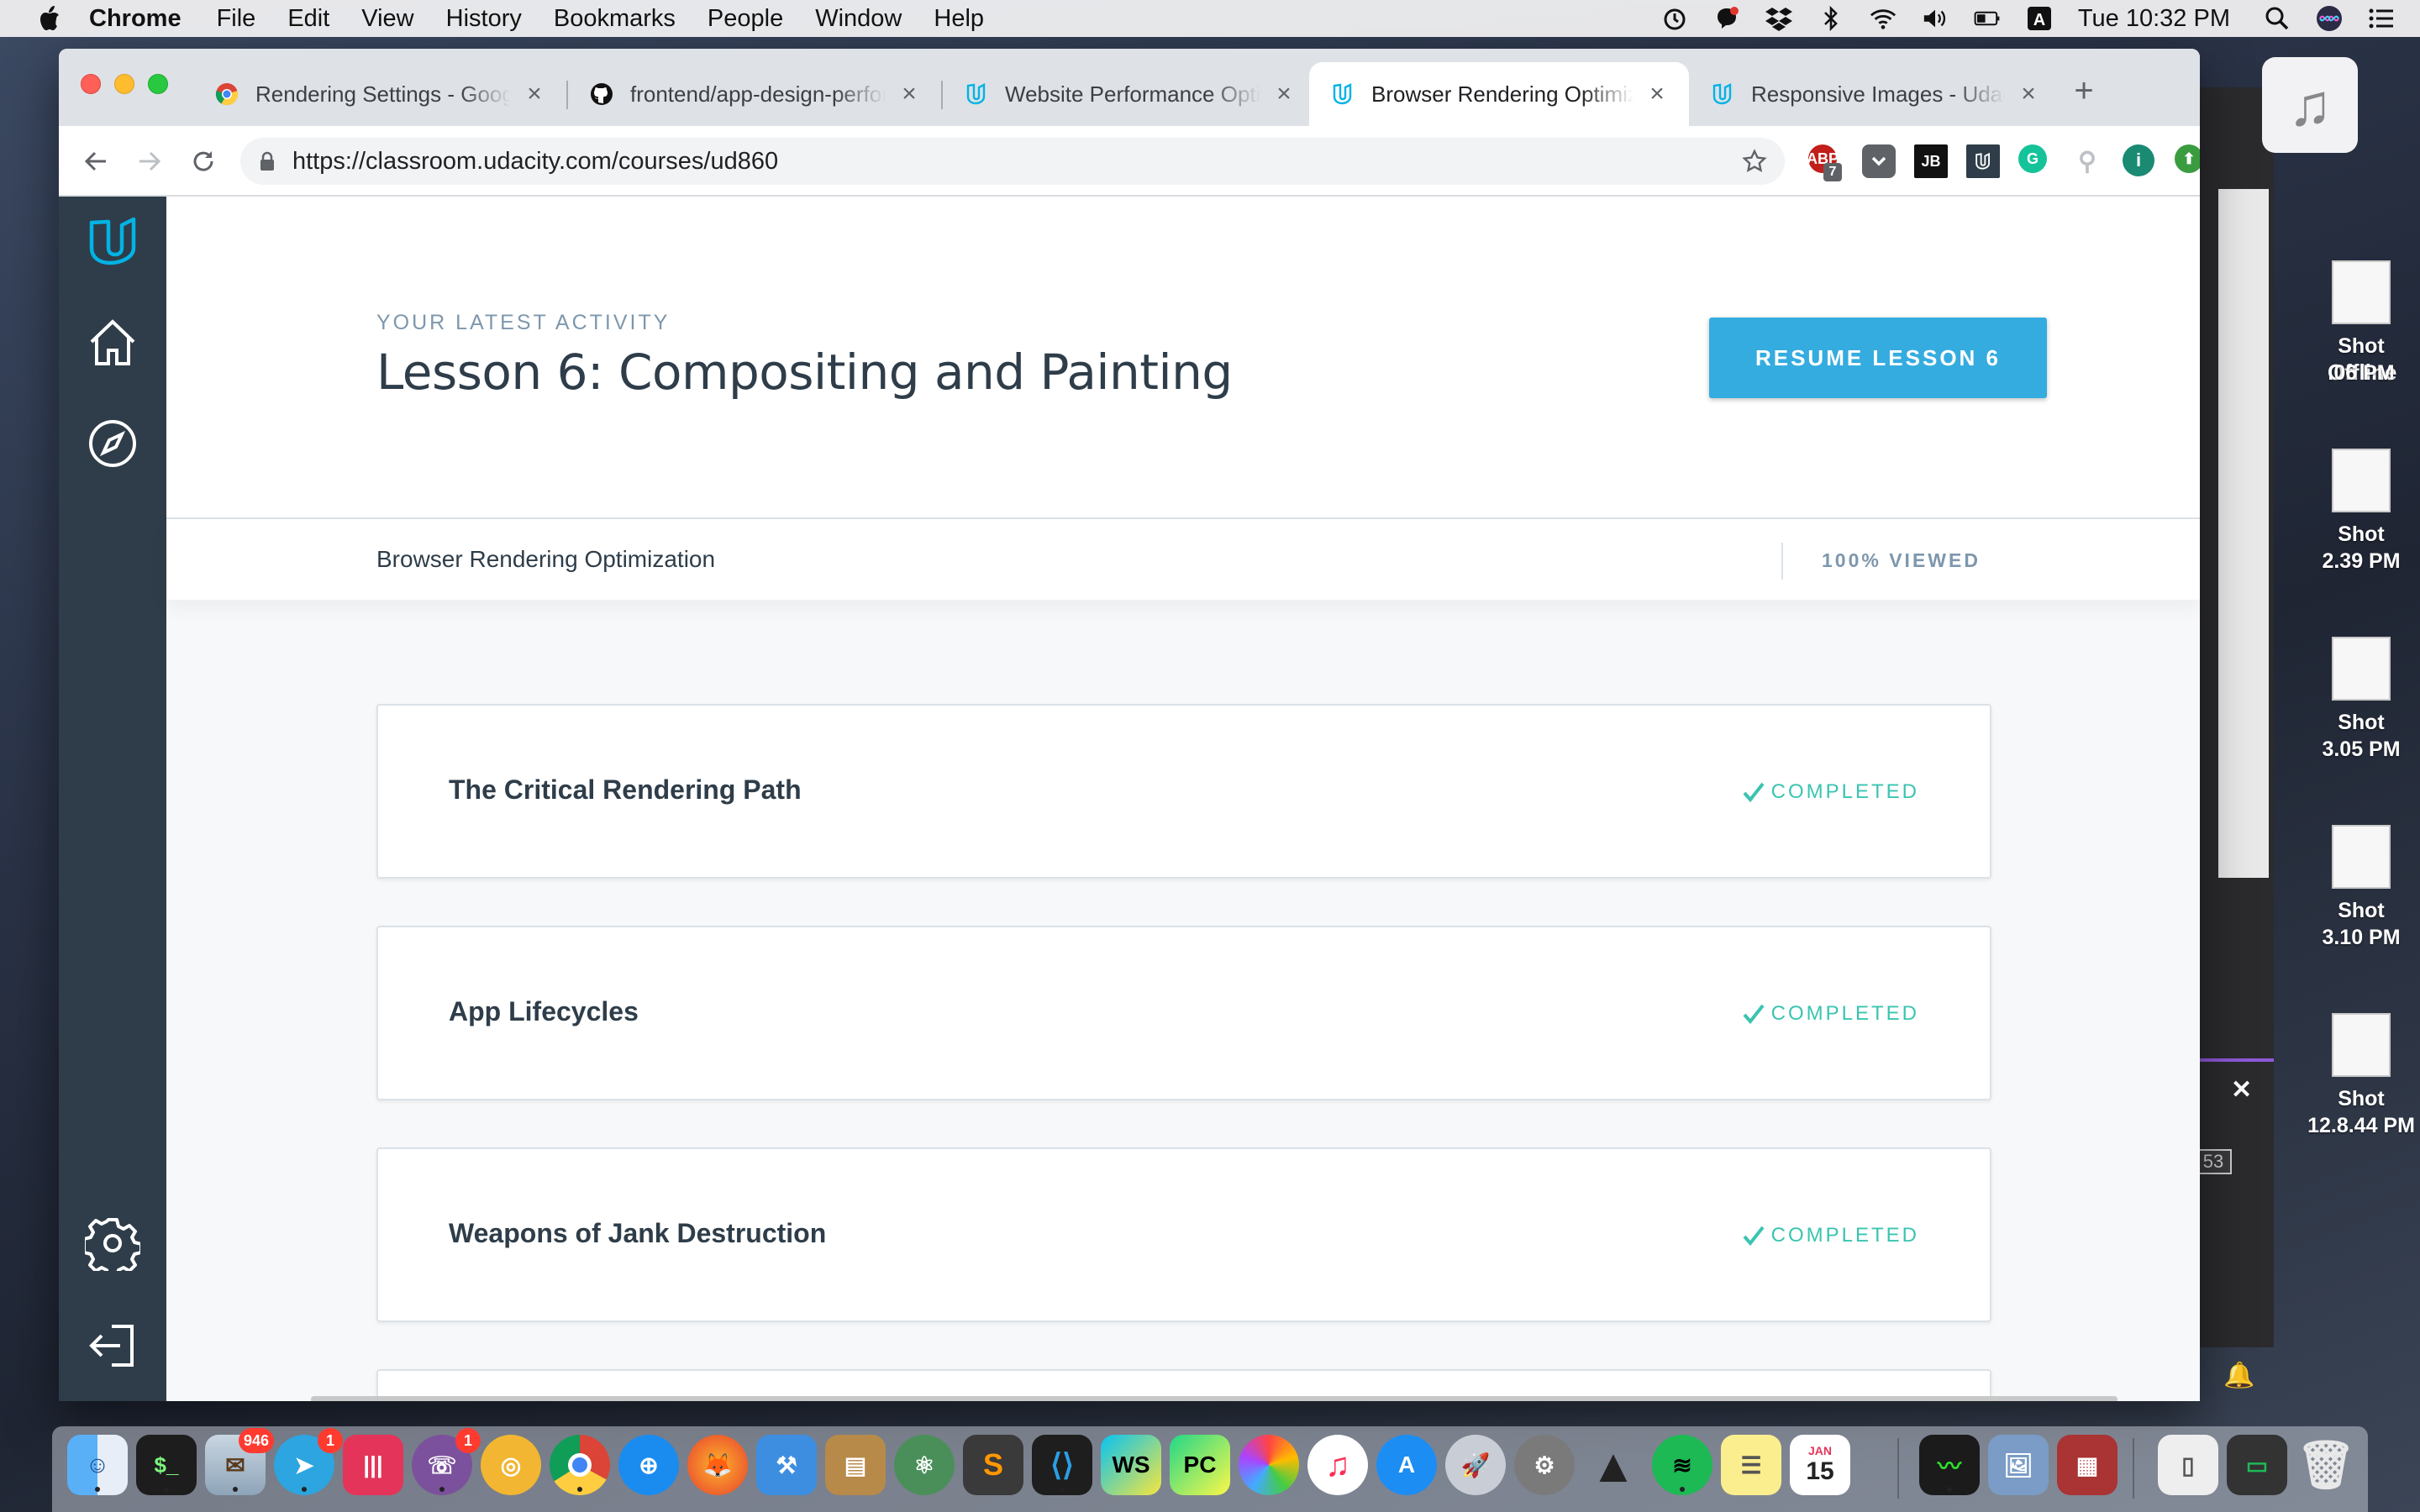 The image size is (2420, 1512). Describe the element at coordinates (96, 161) in the screenshot. I see `back-arrow-icon` at that location.